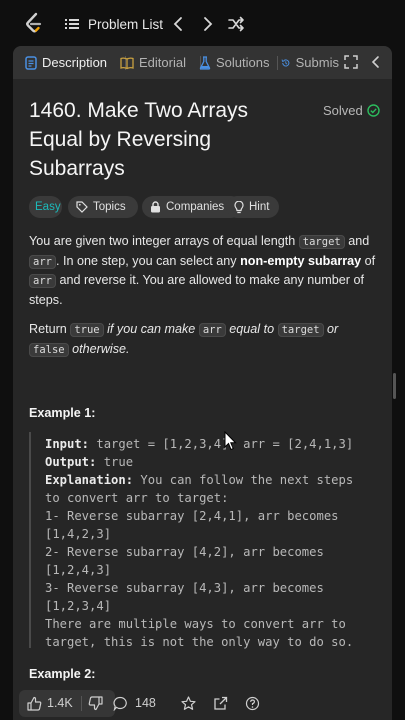  What do you see at coordinates (230, 441) in the screenshot?
I see `mouse-cursor-icon` at bounding box center [230, 441].